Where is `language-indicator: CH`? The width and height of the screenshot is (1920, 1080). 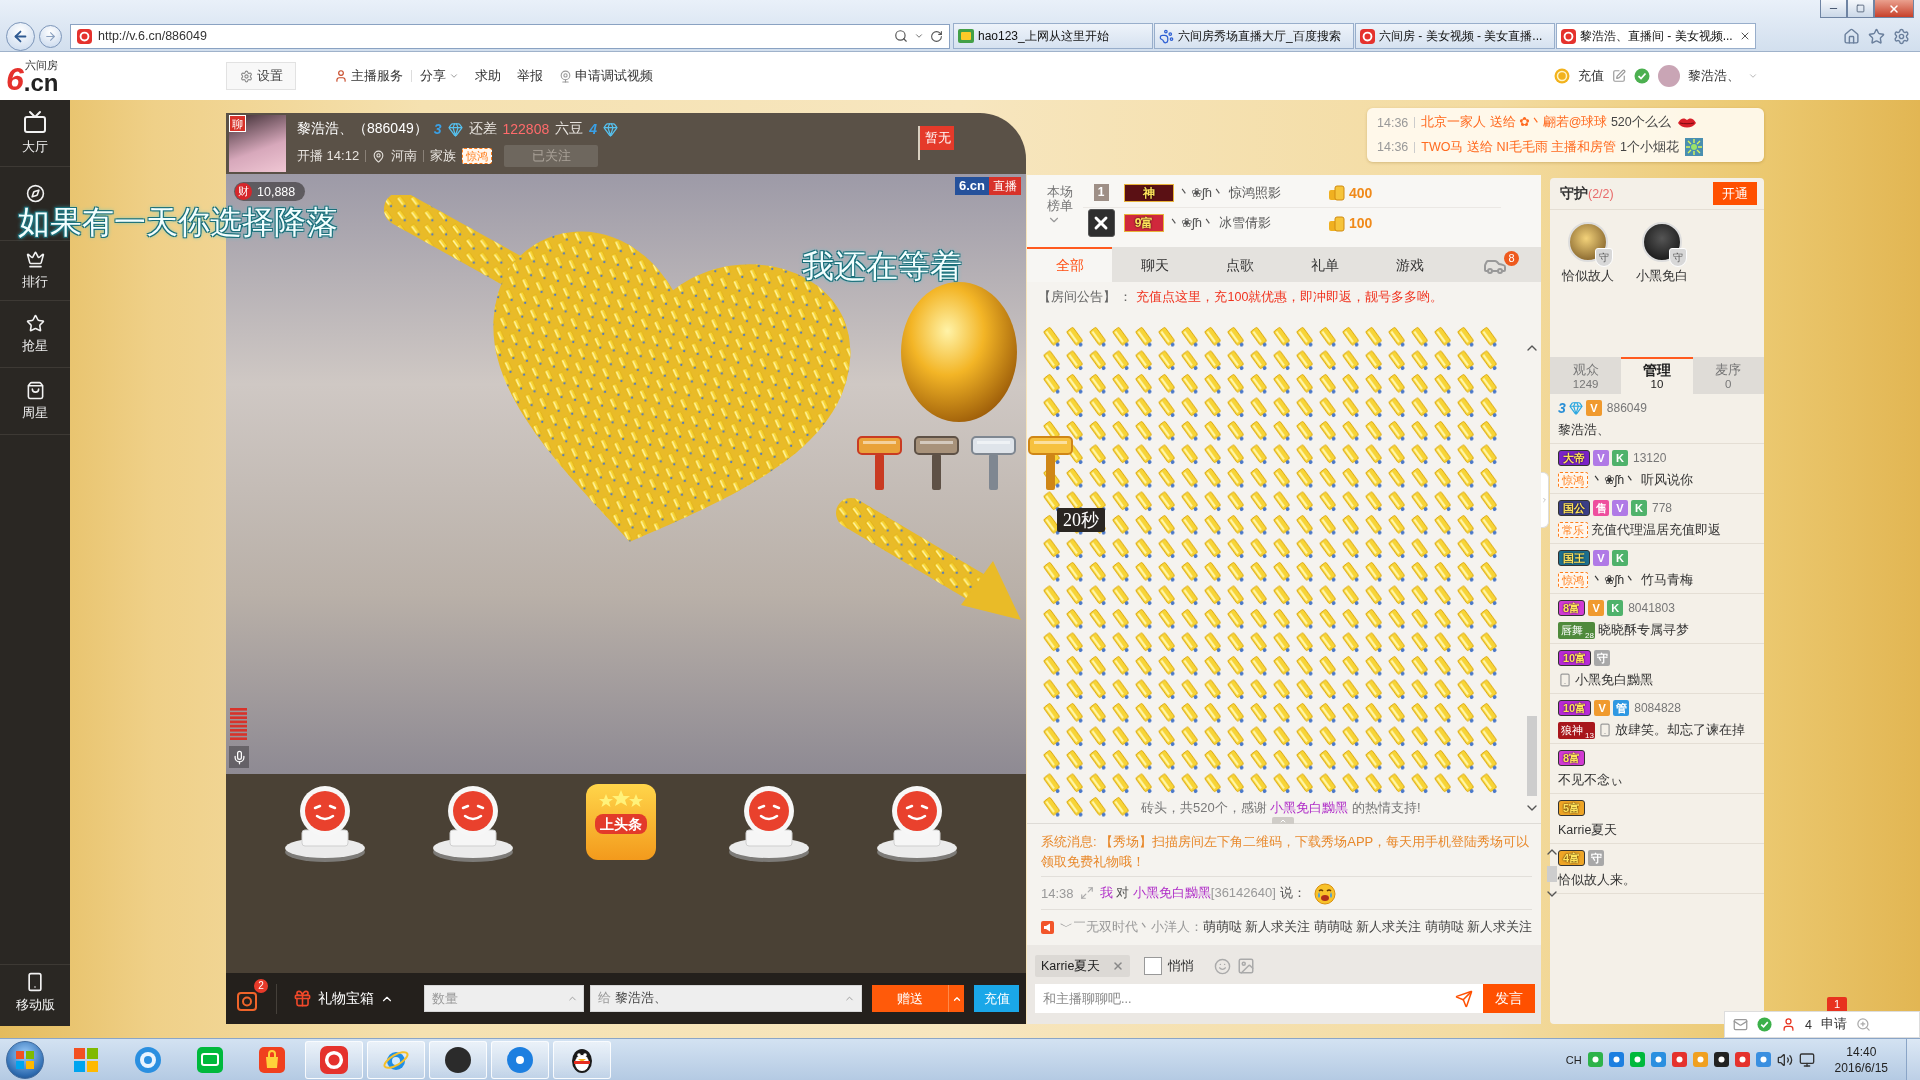
language-indicator: CH is located at coordinates (1573, 1059).